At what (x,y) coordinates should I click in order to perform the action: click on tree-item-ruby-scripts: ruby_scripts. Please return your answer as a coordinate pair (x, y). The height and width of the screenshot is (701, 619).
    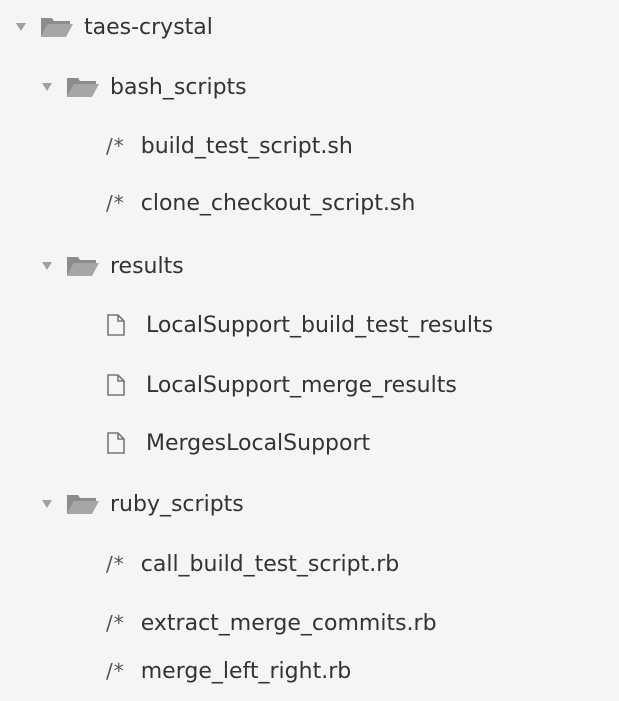
    Looking at the image, I should click on (142, 504).